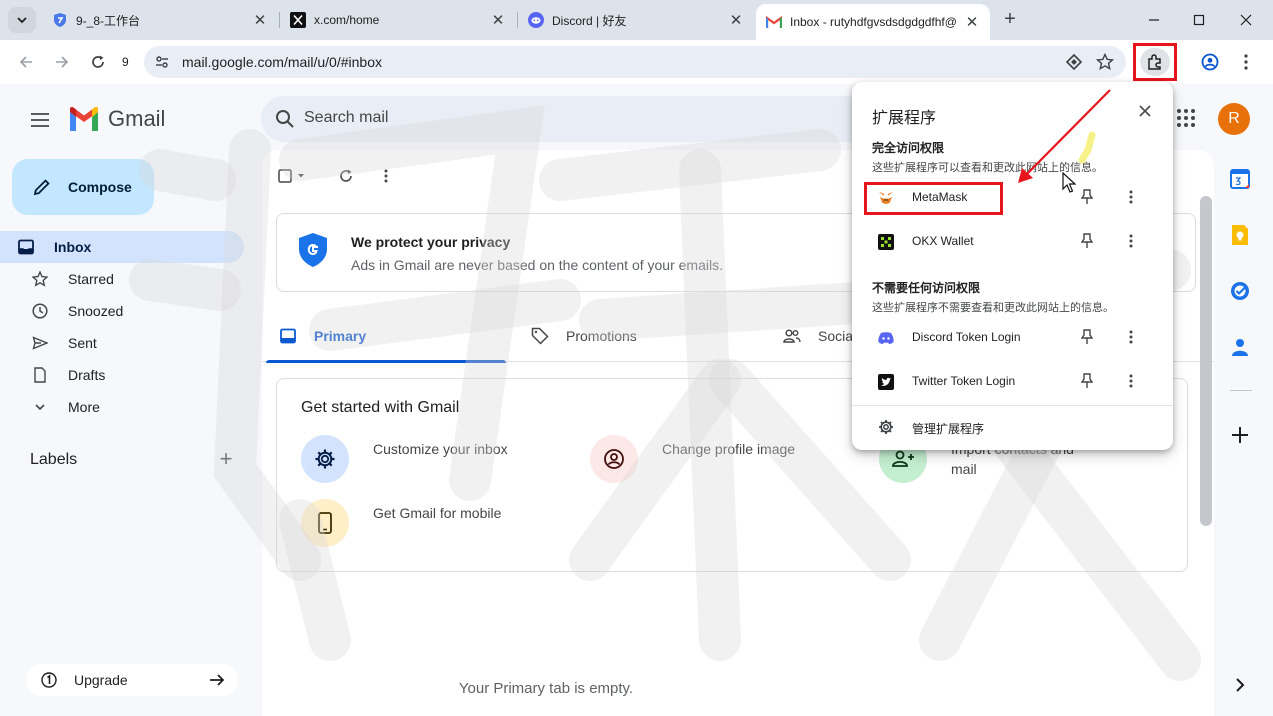 Image resolution: width=1273 pixels, height=716 pixels. What do you see at coordinates (1246, 62) in the screenshot?
I see `chrome-menu-button` at bounding box center [1246, 62].